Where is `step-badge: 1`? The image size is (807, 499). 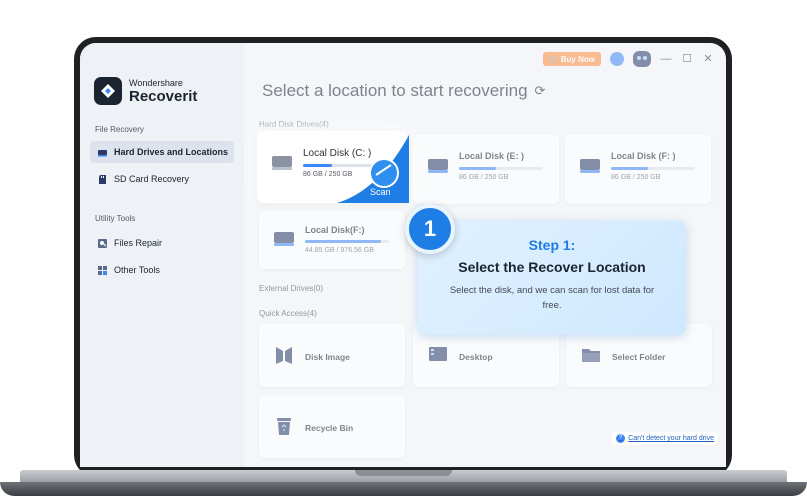
step-badge: 1 is located at coordinates (430, 229).